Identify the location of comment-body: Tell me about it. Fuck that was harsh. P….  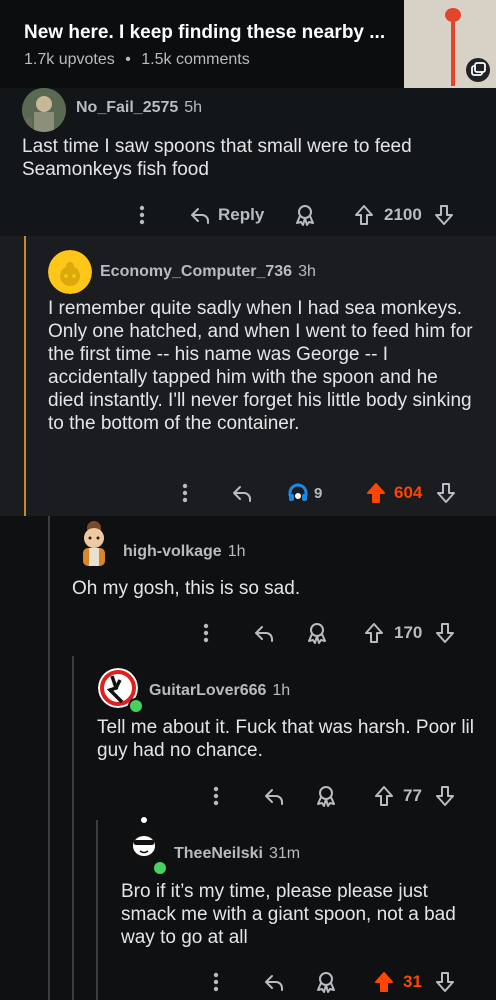
(285, 739).